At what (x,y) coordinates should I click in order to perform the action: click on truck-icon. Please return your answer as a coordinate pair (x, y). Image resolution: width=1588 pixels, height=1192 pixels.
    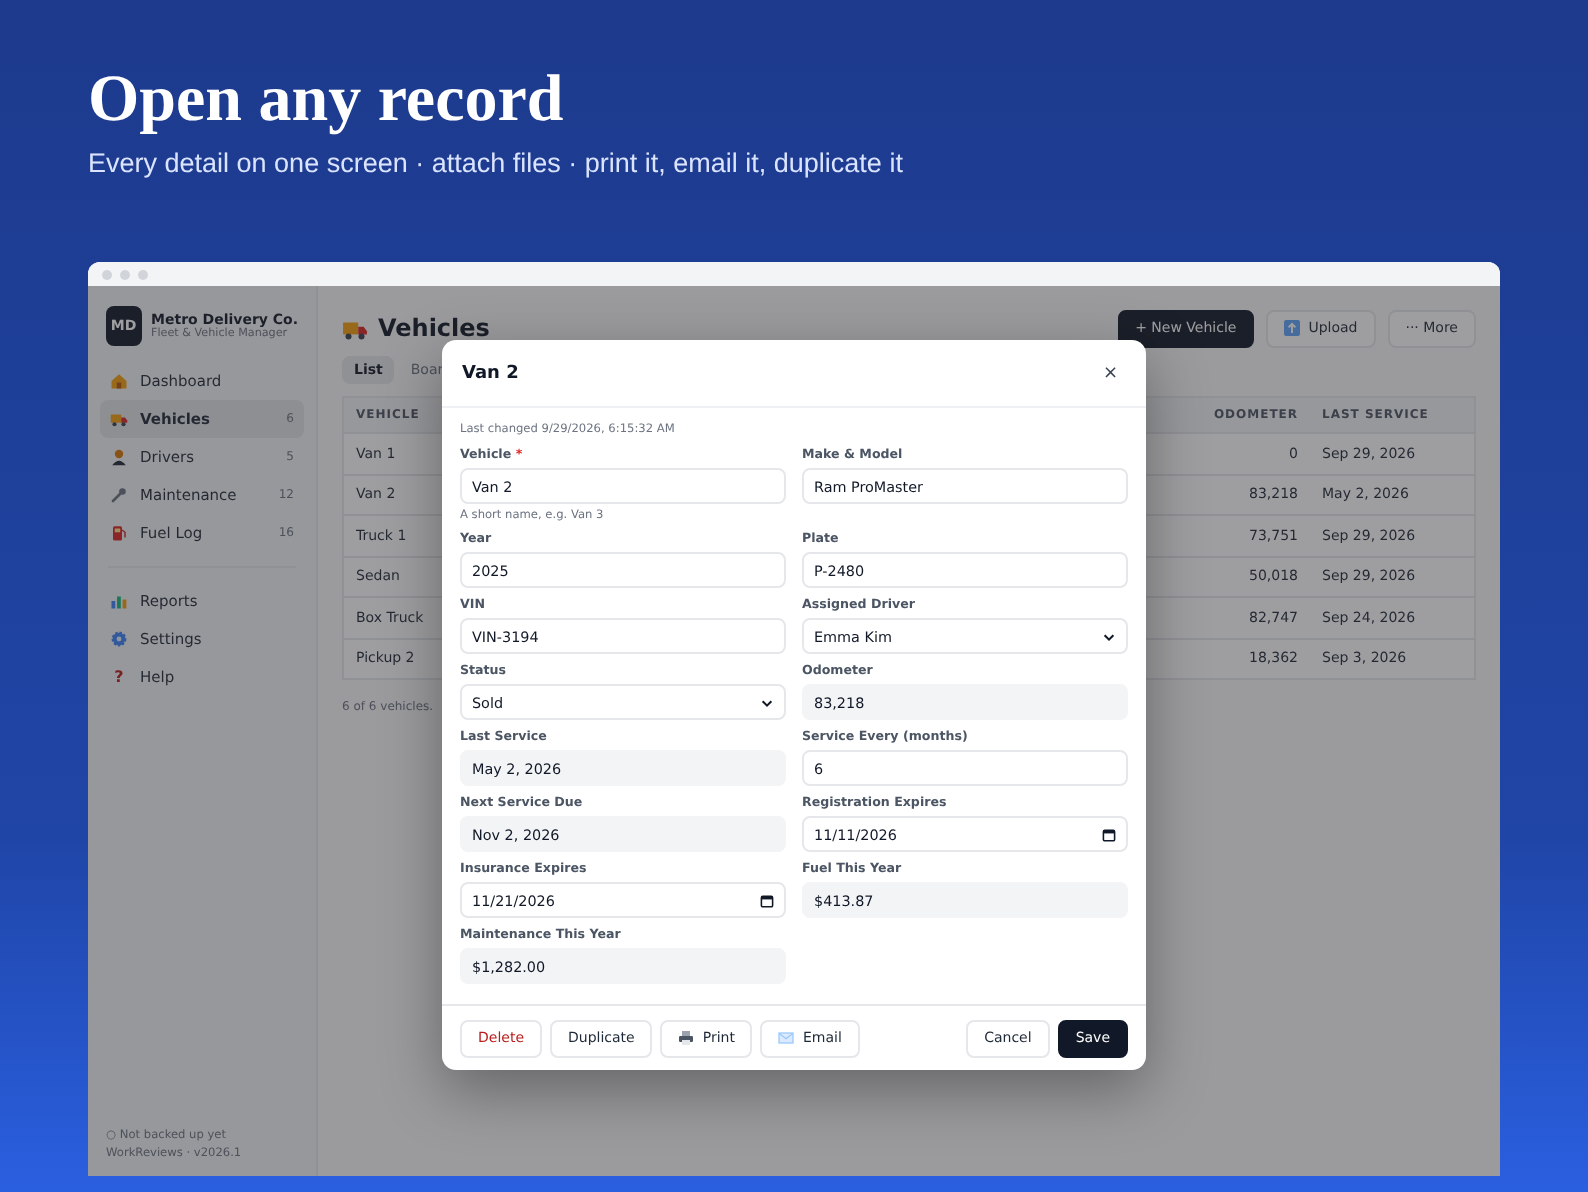
    Looking at the image, I should click on (119, 419).